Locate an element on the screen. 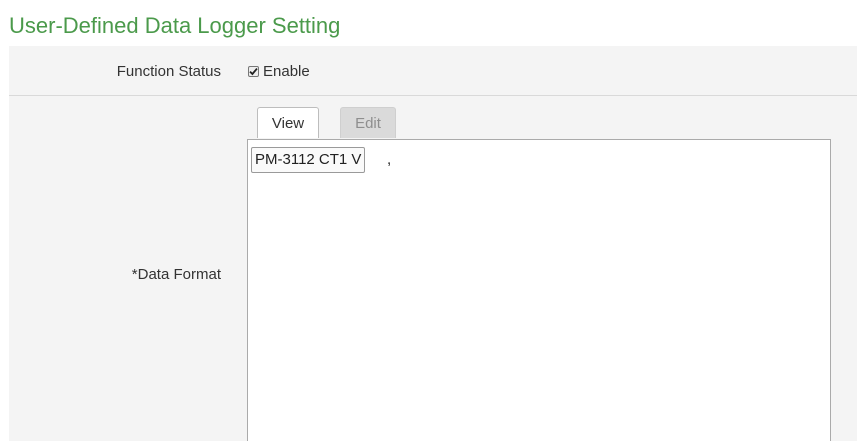 The image size is (857, 441). data-token-chip: PM-3112 CT1 V is located at coordinates (308, 160).